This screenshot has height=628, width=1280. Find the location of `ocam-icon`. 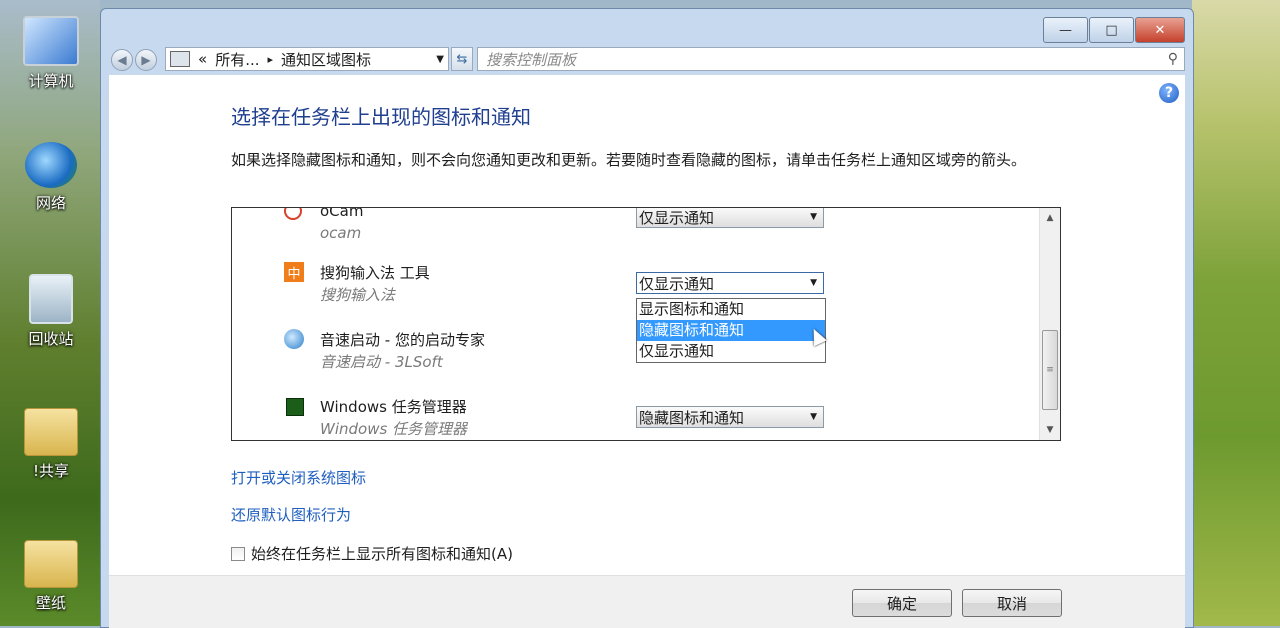

ocam-icon is located at coordinates (294, 215).